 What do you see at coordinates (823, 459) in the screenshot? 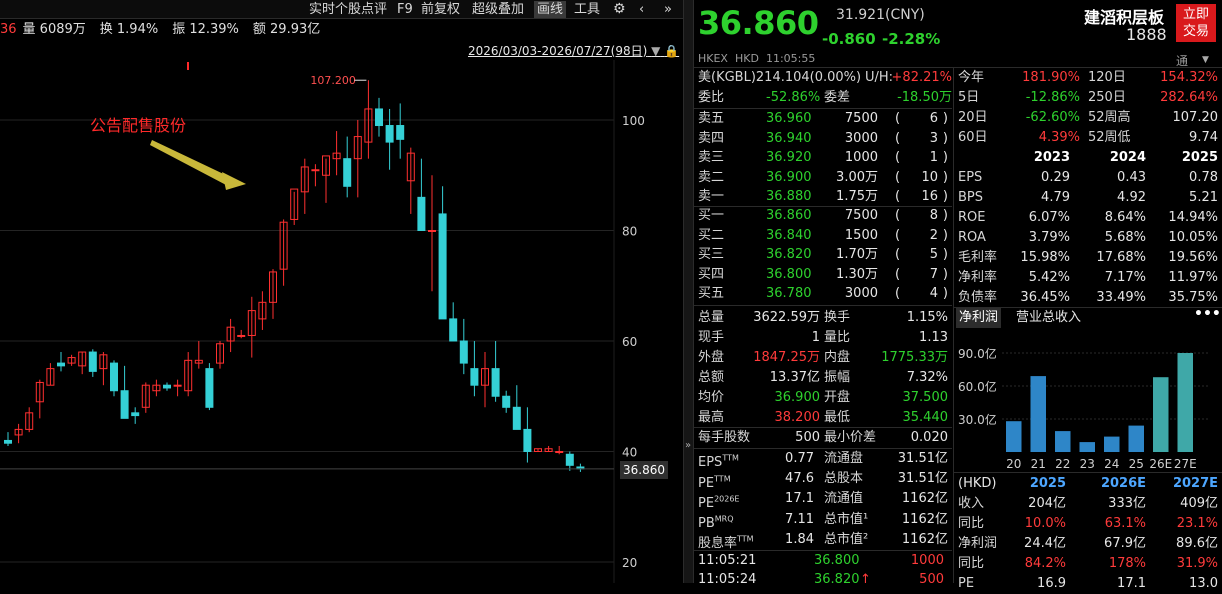
I see `valuation-row: EPSTTM 0.77 流通盘 31.51亿` at bounding box center [823, 459].